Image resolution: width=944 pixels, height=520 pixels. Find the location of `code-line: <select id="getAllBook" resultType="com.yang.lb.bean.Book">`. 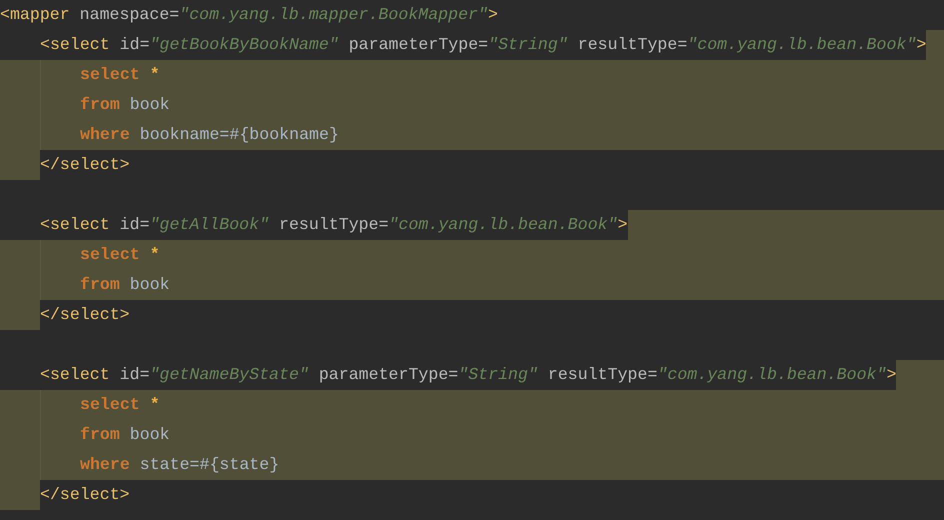

code-line: <select id="getAllBook" resultType="com.yang.lb.bean.Book"> is located at coordinates (334, 225).